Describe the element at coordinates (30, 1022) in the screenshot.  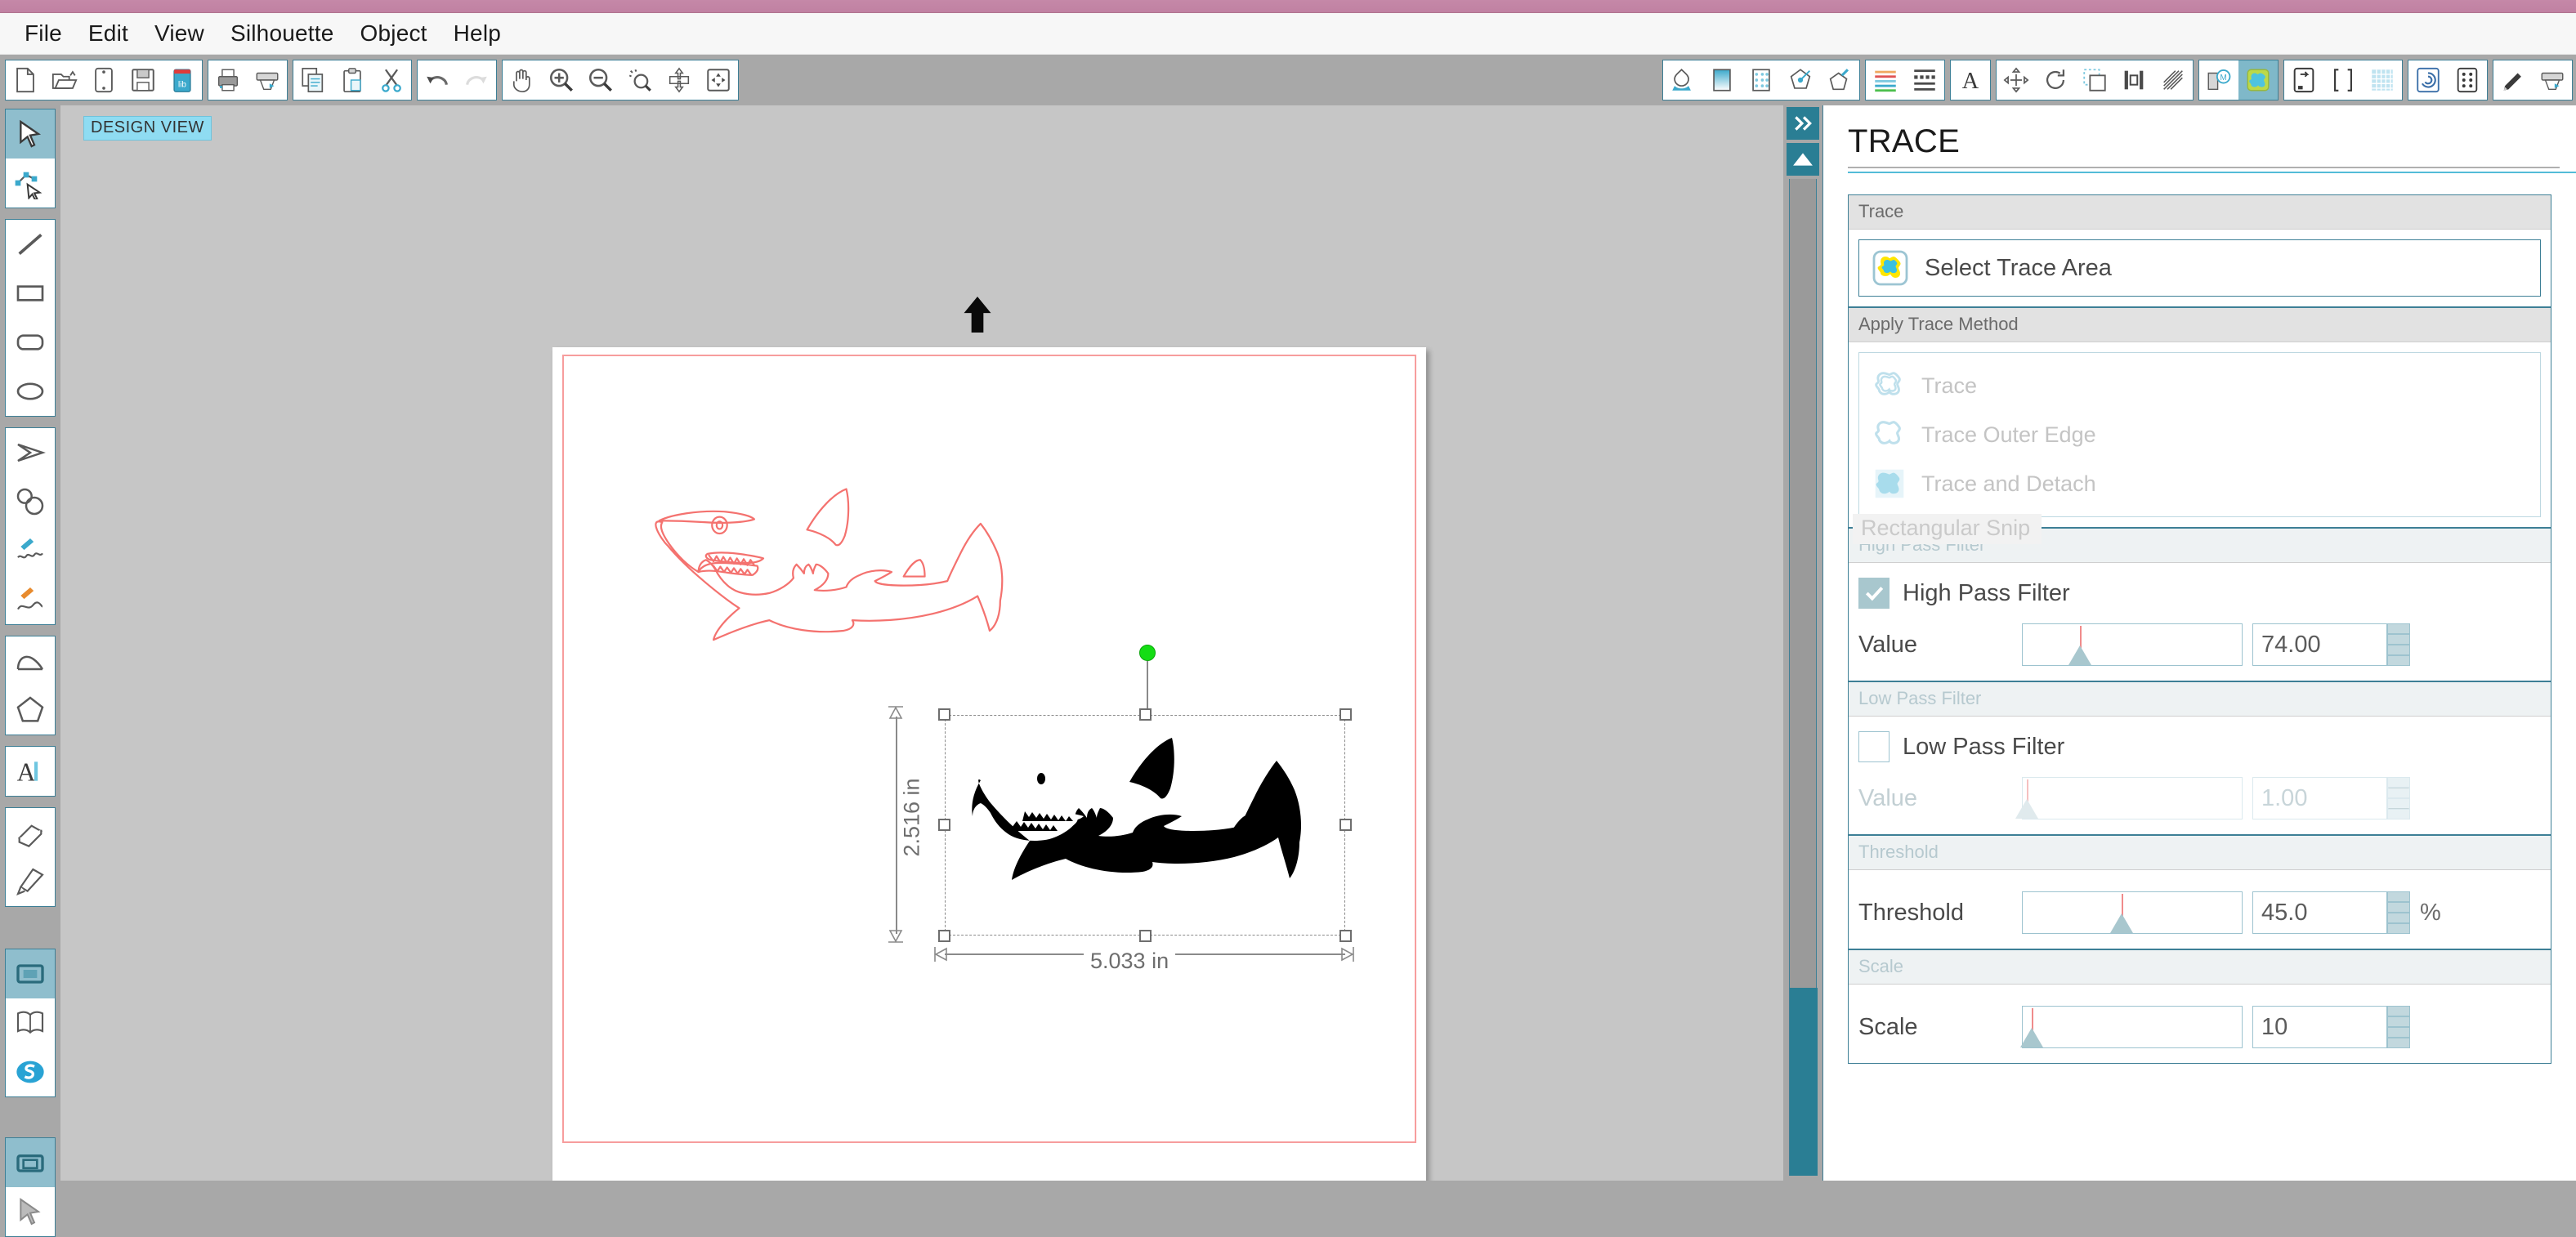
I see `library-tool` at that location.